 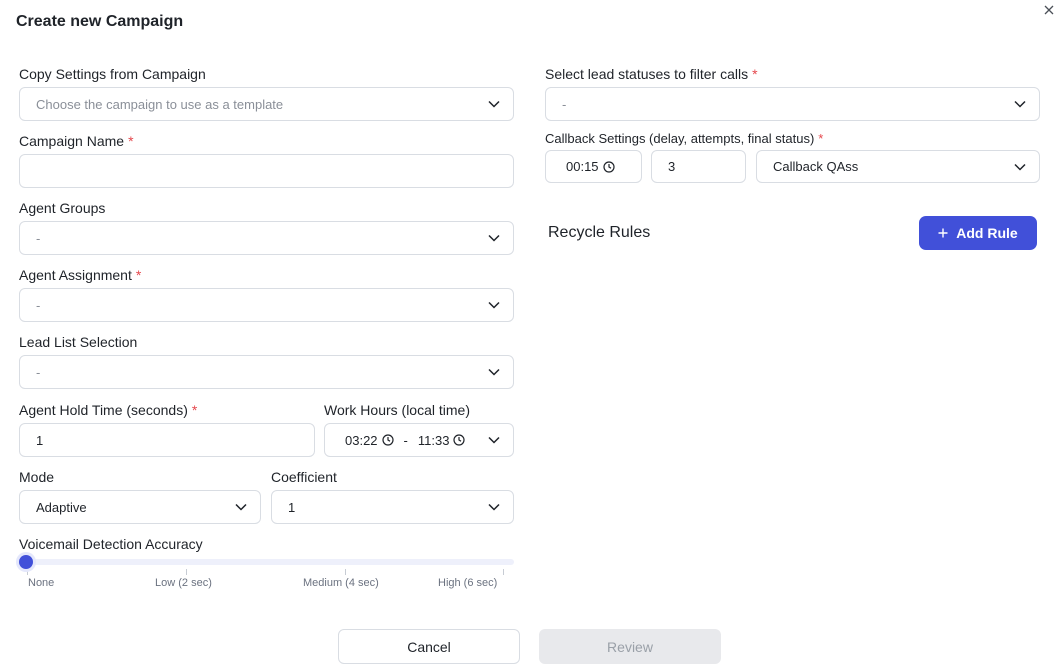 What do you see at coordinates (429, 646) in the screenshot?
I see `cancel-button: Cancel` at bounding box center [429, 646].